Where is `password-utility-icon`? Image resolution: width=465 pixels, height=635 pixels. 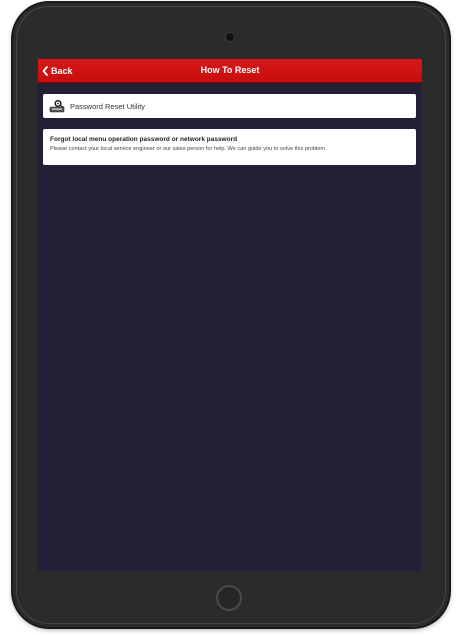
password-utility-icon is located at coordinates (57, 106).